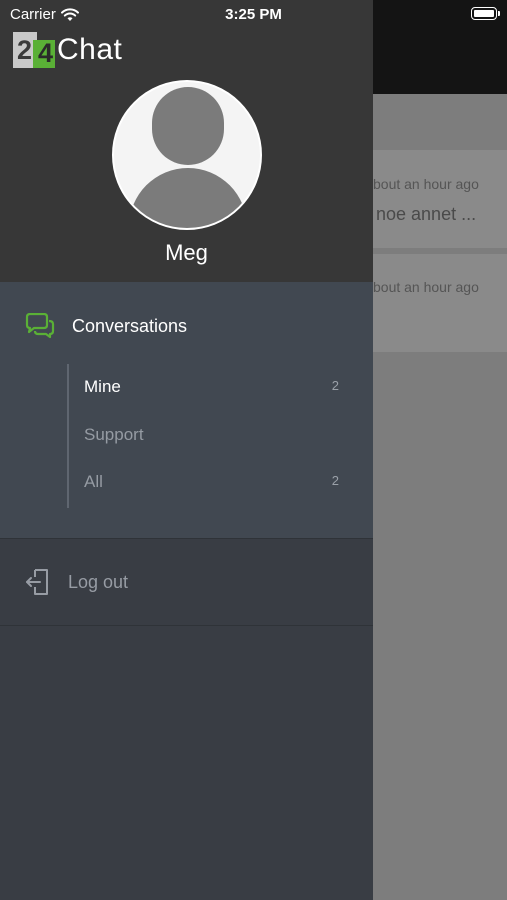 The height and width of the screenshot is (900, 507). I want to click on submenu-item-label: All, so click(93, 481).